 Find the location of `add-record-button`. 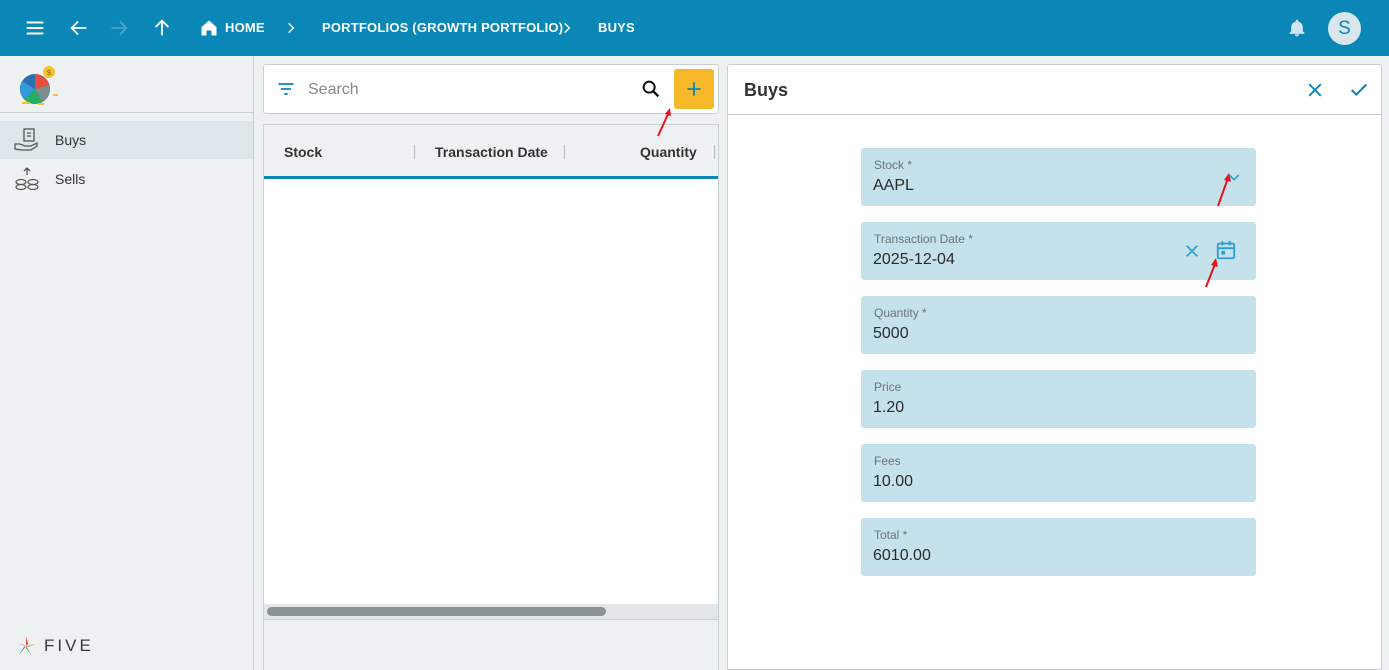

add-record-button is located at coordinates (694, 89).